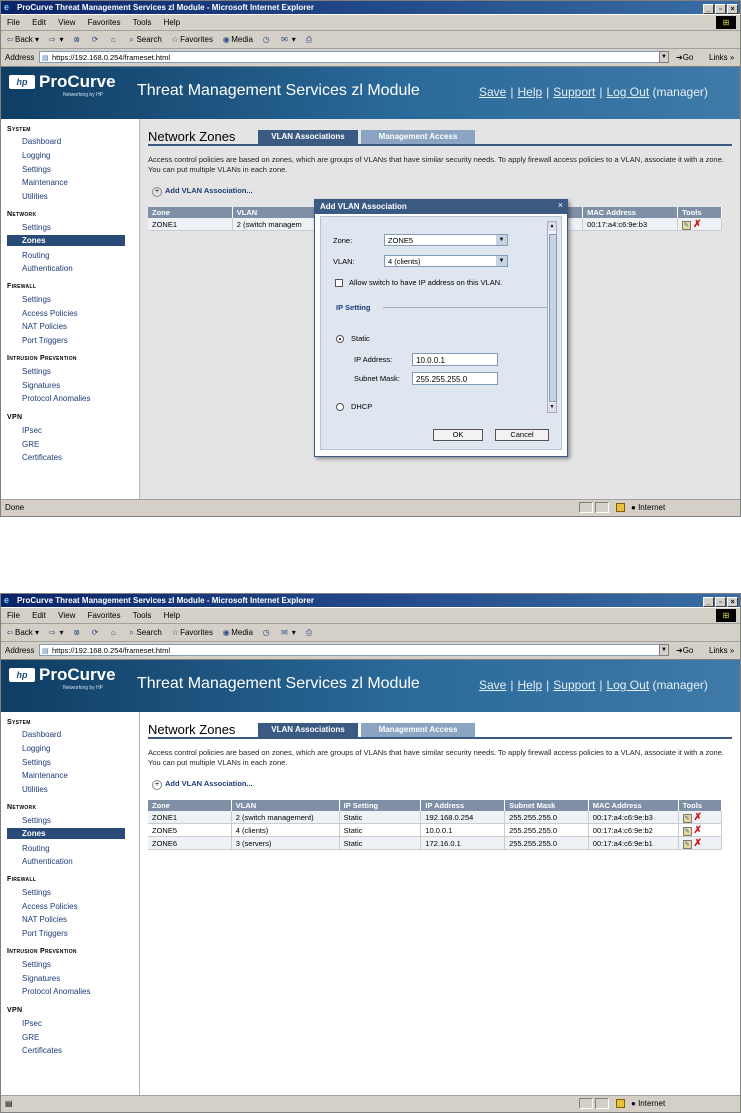  Describe the element at coordinates (455, 378) in the screenshot. I see `subnet-mask-input: 255.255.255.0` at that location.